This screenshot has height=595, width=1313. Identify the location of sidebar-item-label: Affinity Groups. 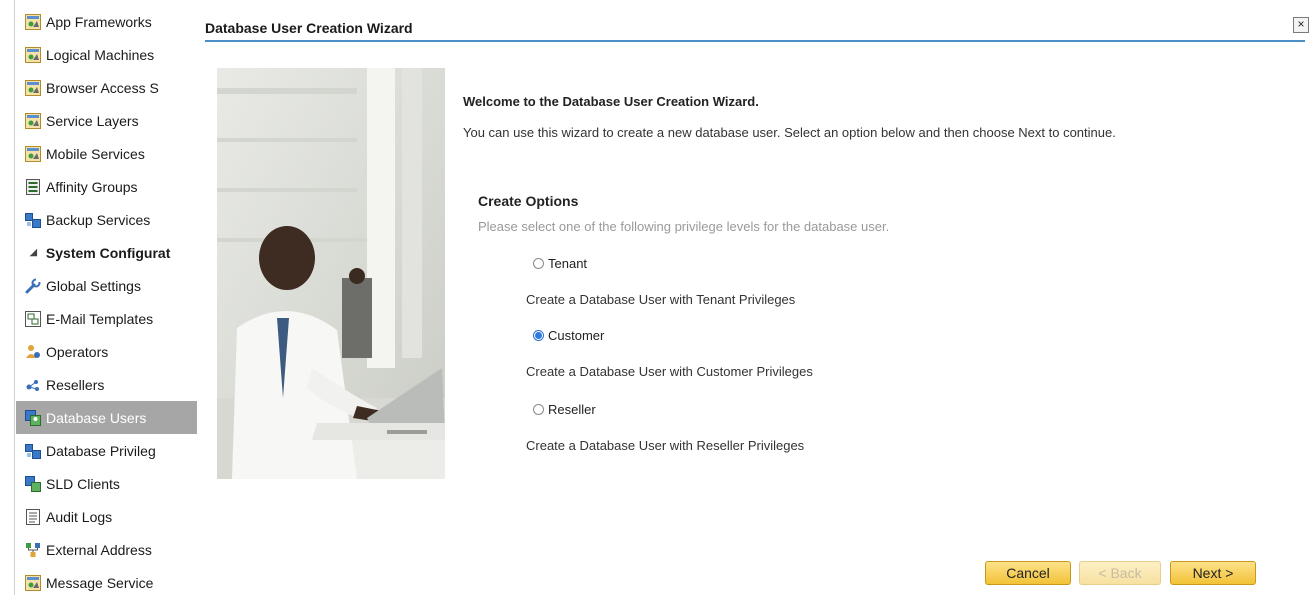
(92, 186).